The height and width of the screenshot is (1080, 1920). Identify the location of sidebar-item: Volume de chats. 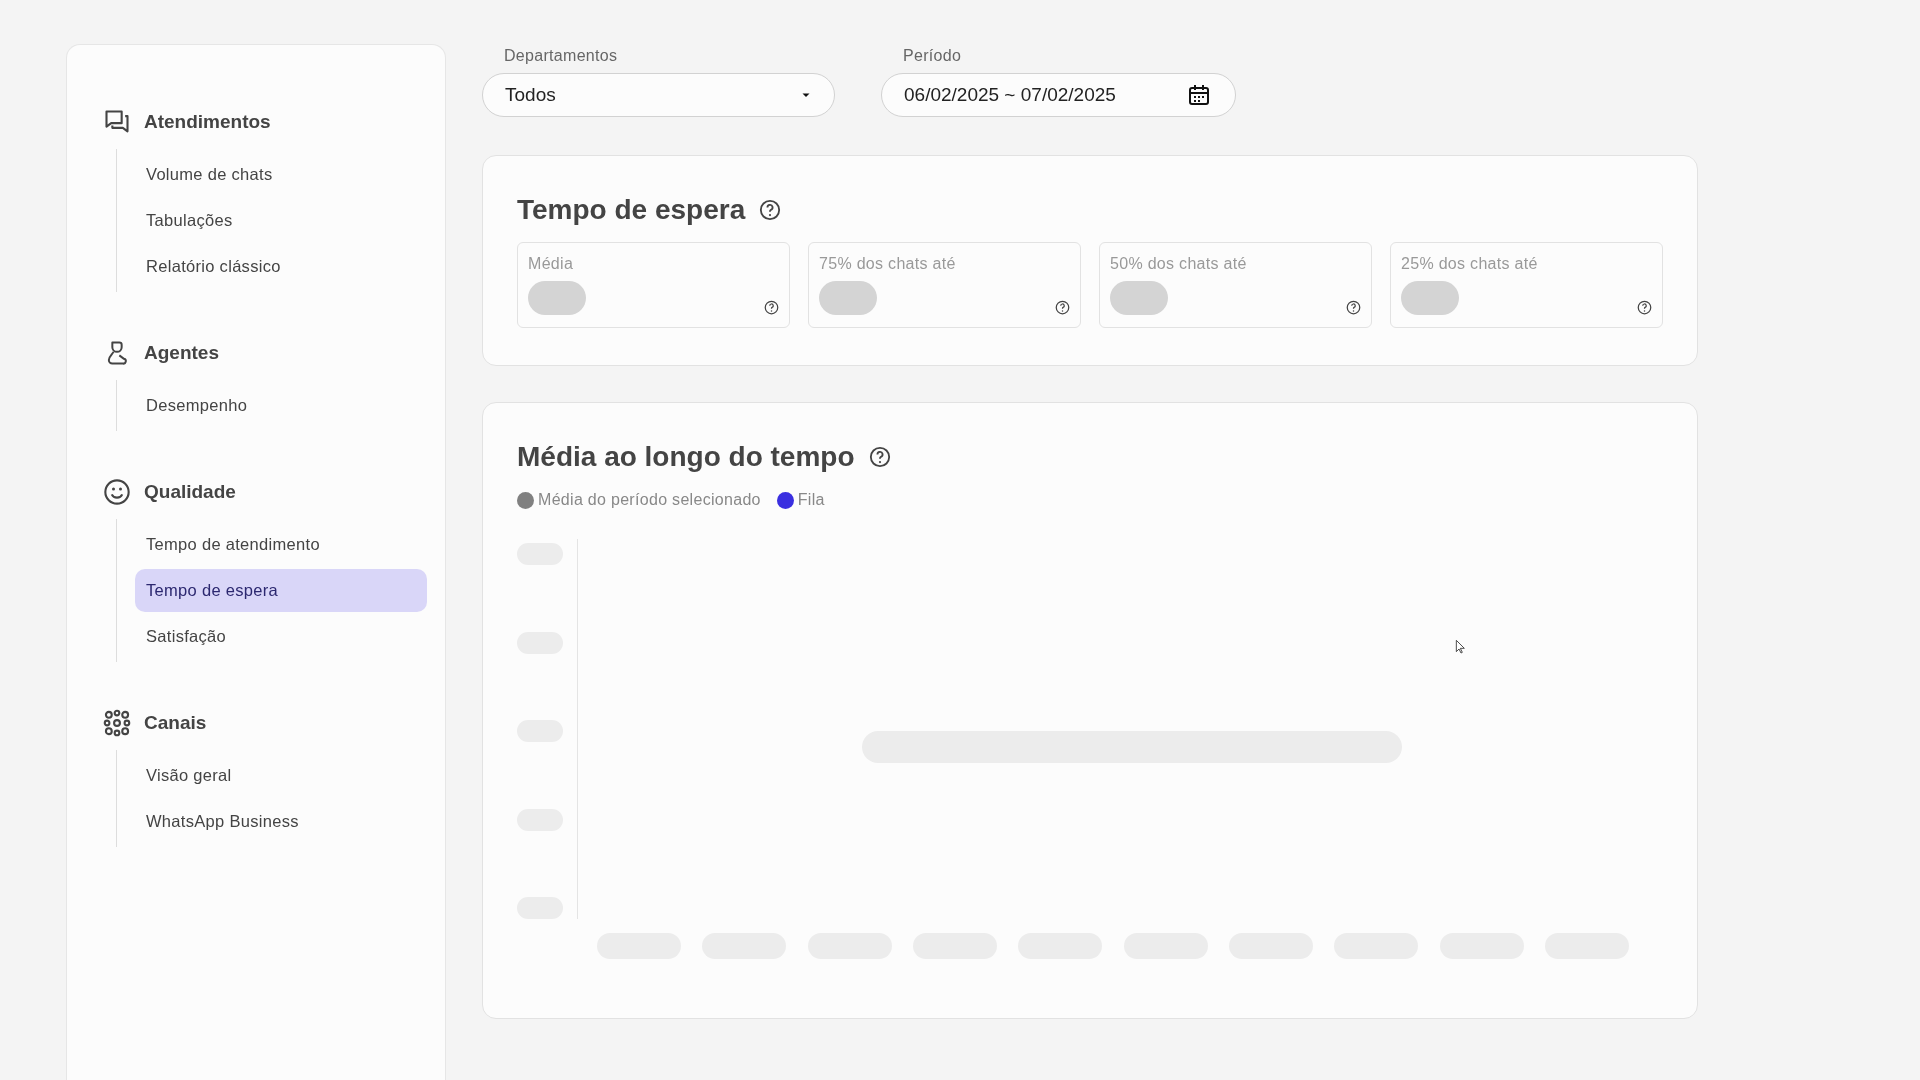
(281, 174).